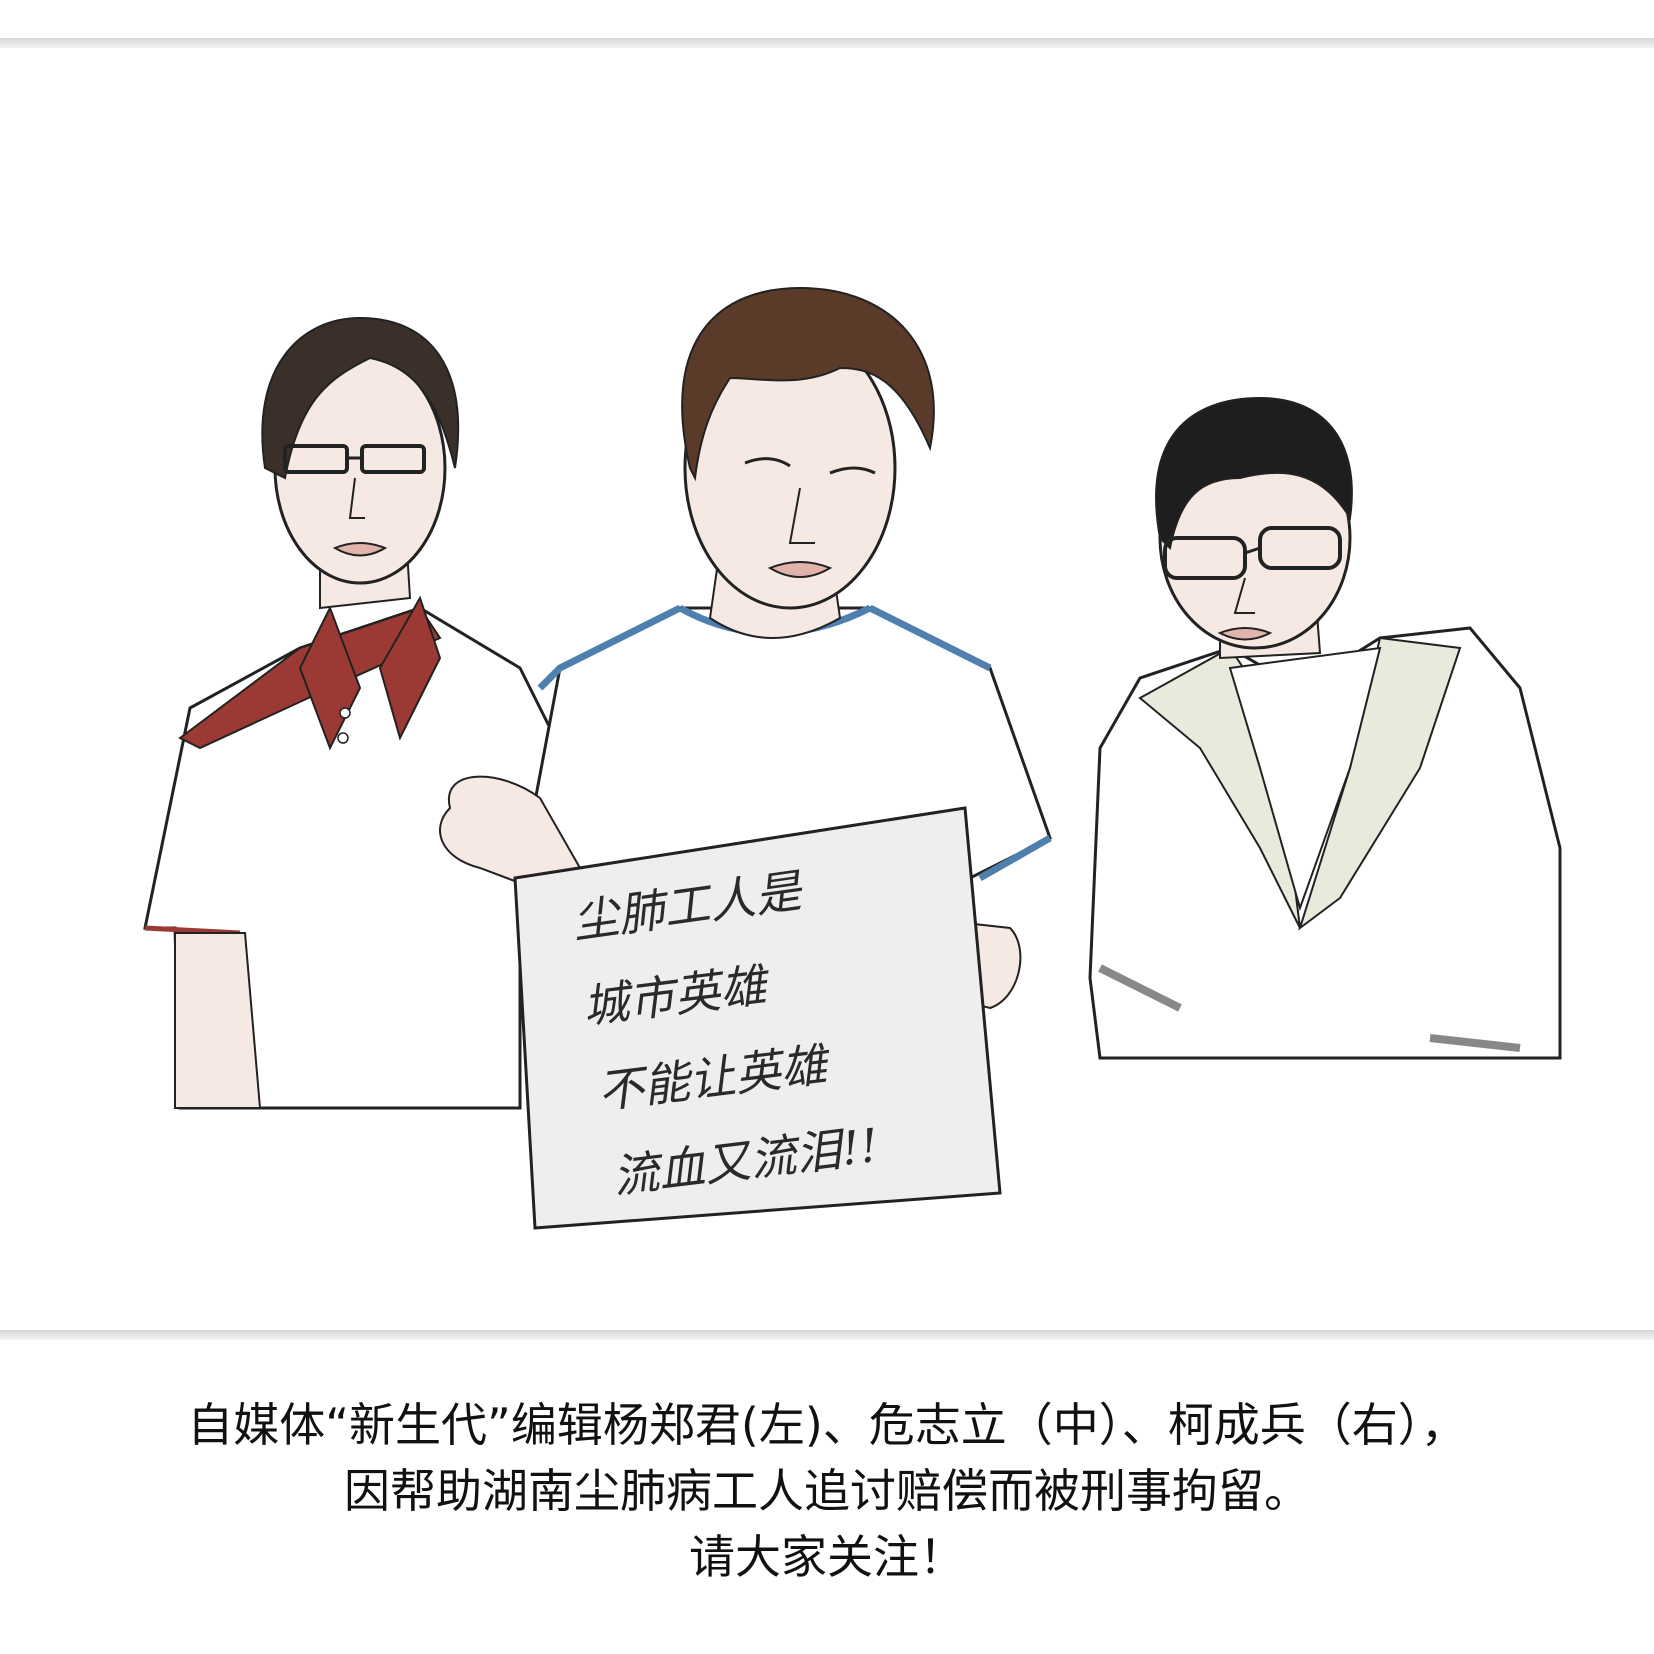 Image resolution: width=1654 pixels, height=1654 pixels. What do you see at coordinates (1325, 728) in the screenshot?
I see `person-right` at bounding box center [1325, 728].